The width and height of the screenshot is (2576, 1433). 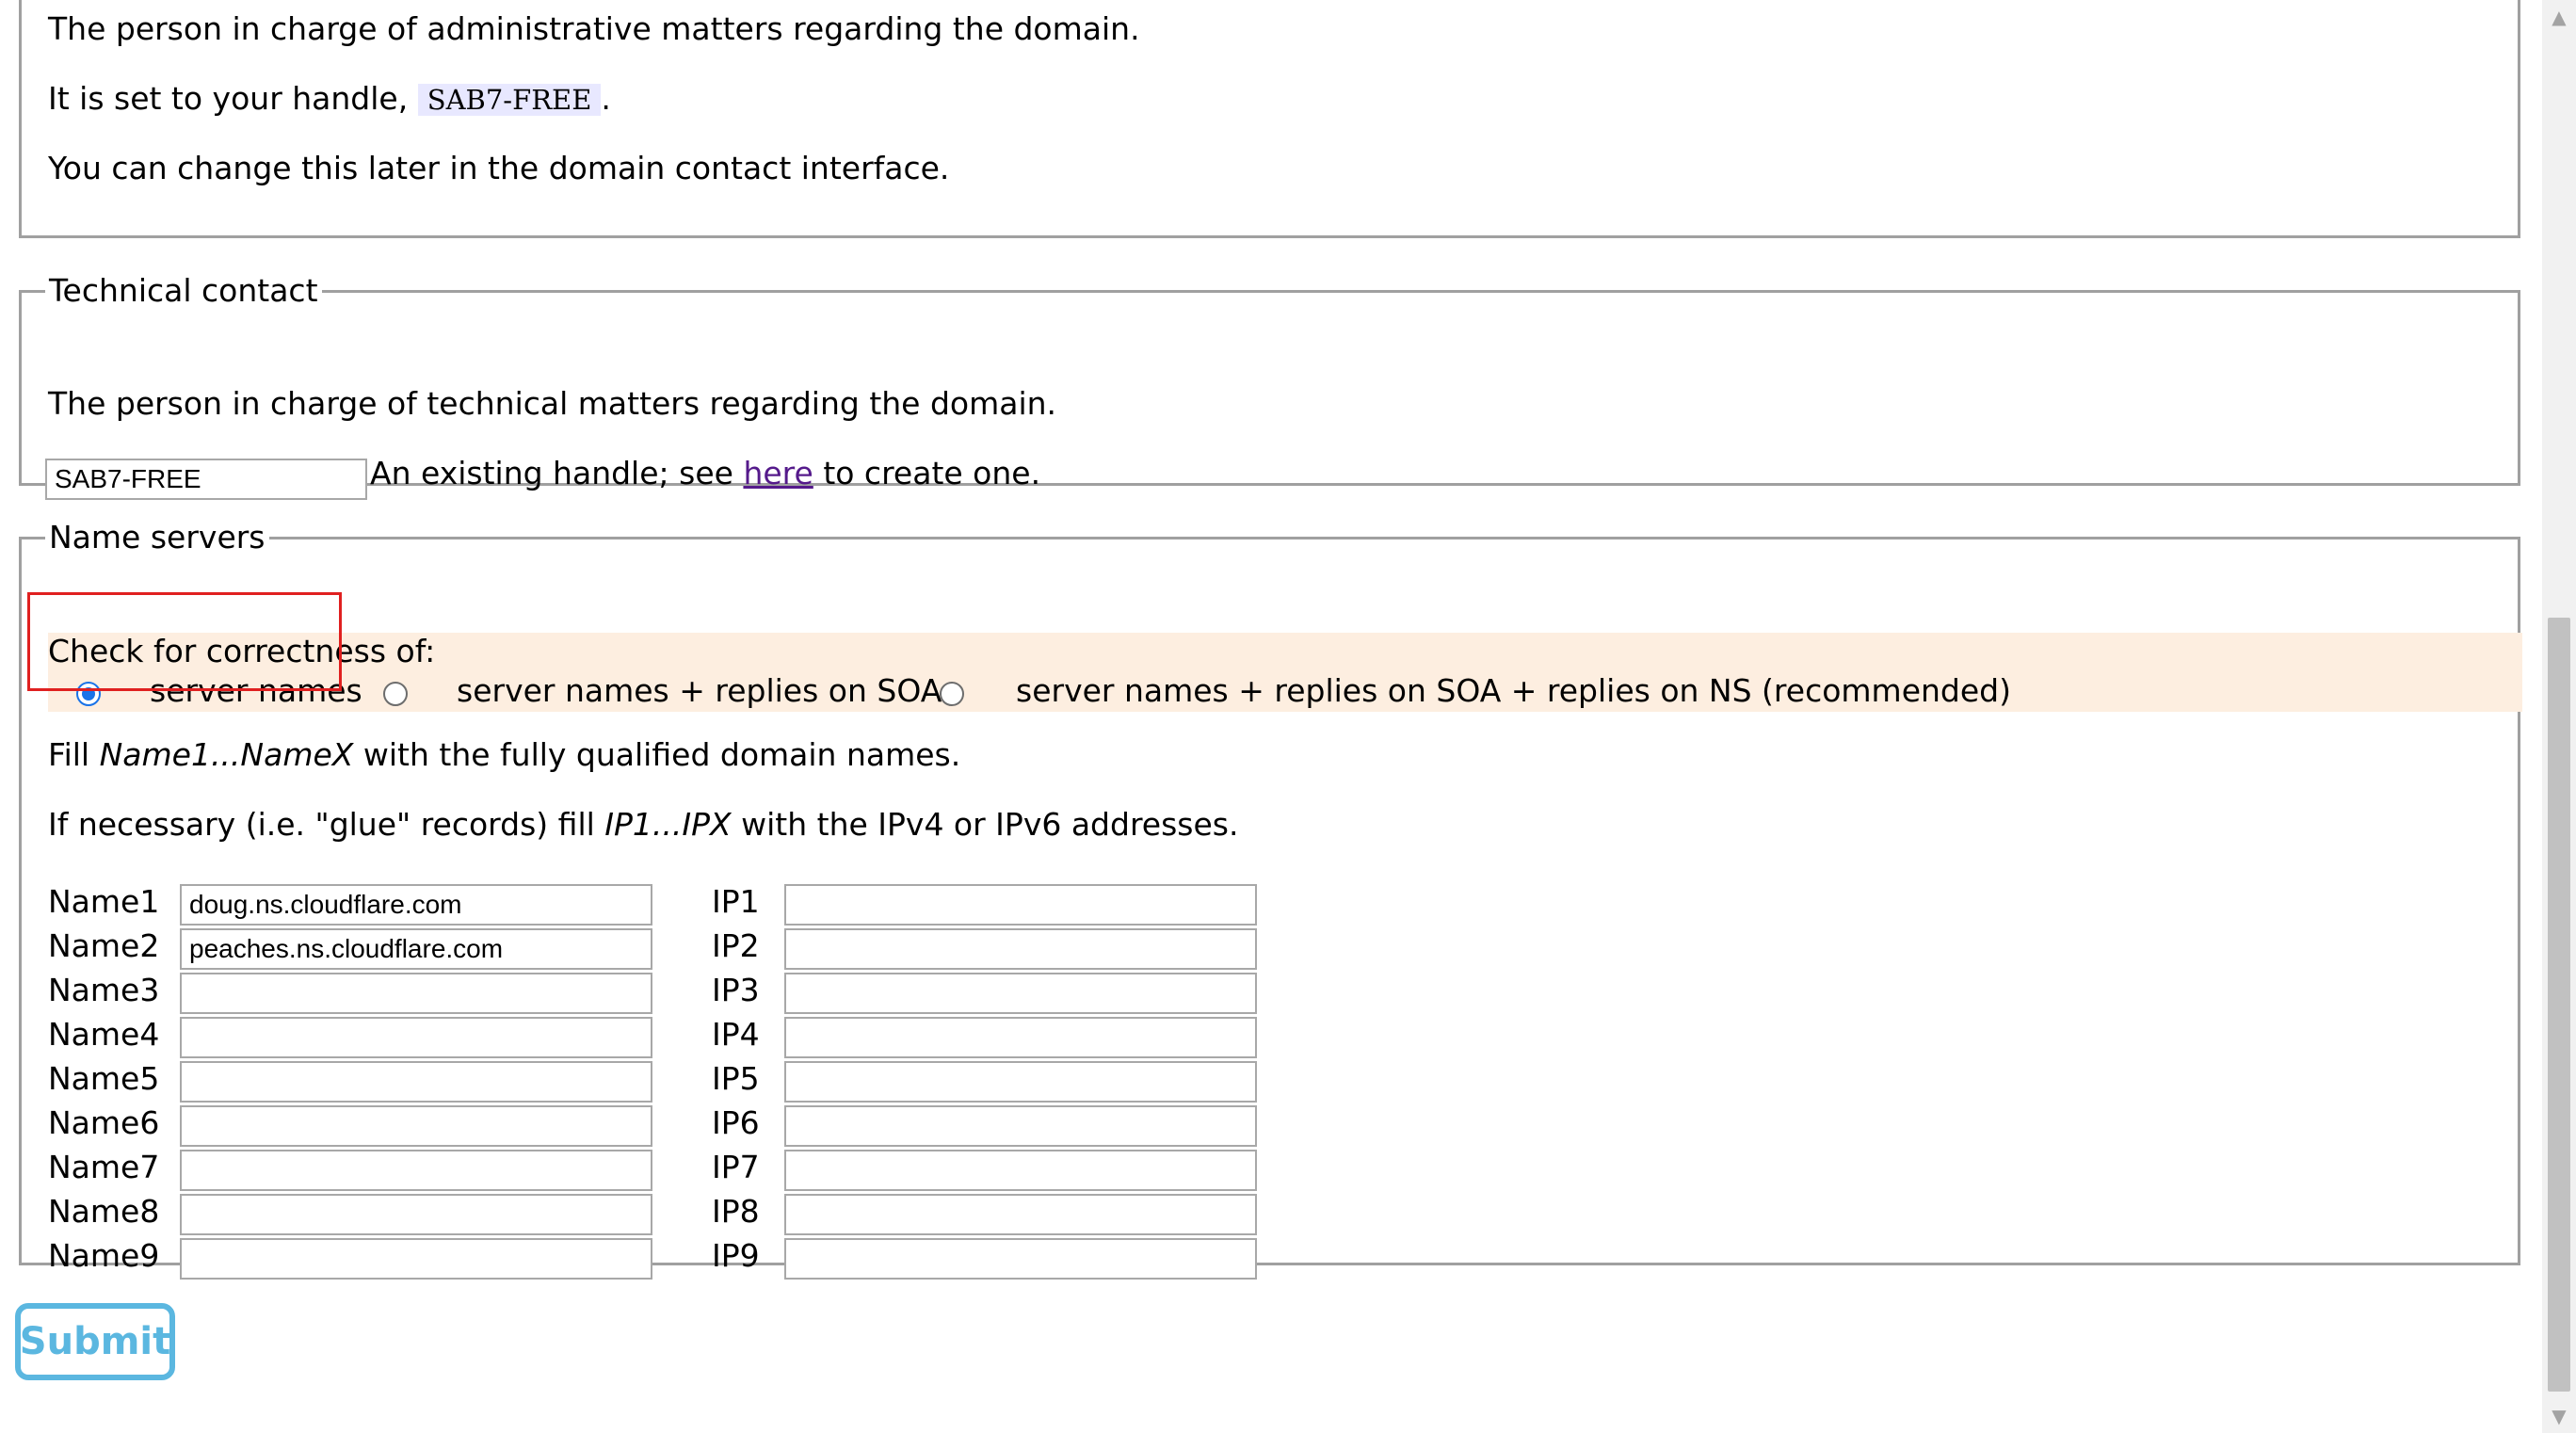 I want to click on name6-input, so click(x=416, y=1126).